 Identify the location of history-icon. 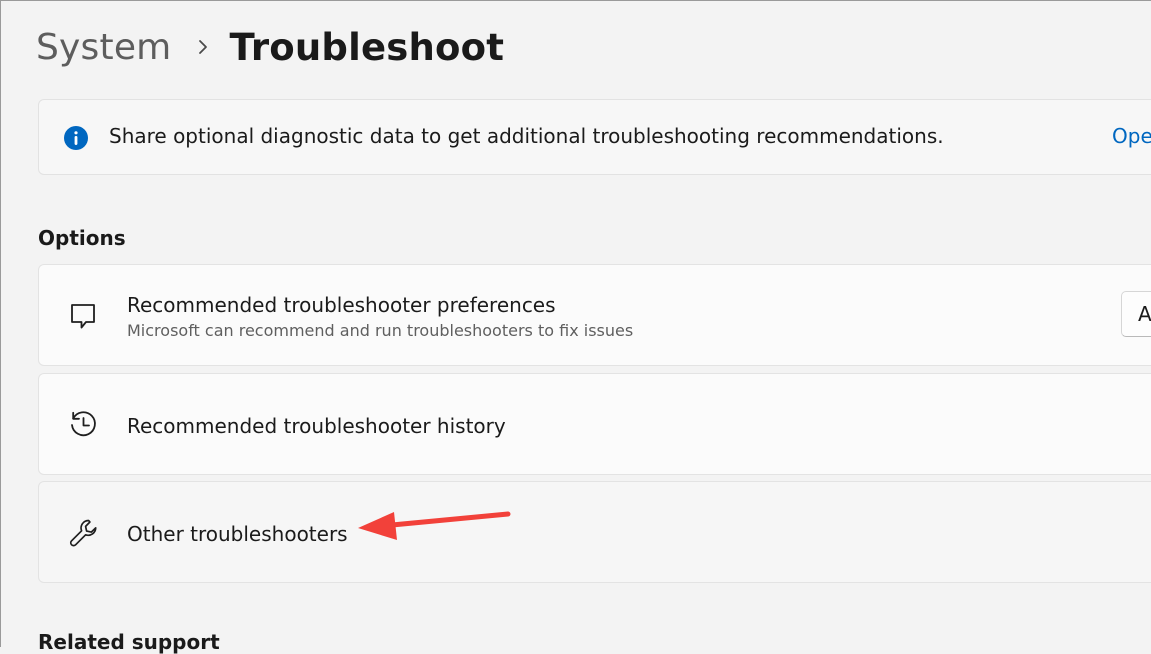
(83, 424).